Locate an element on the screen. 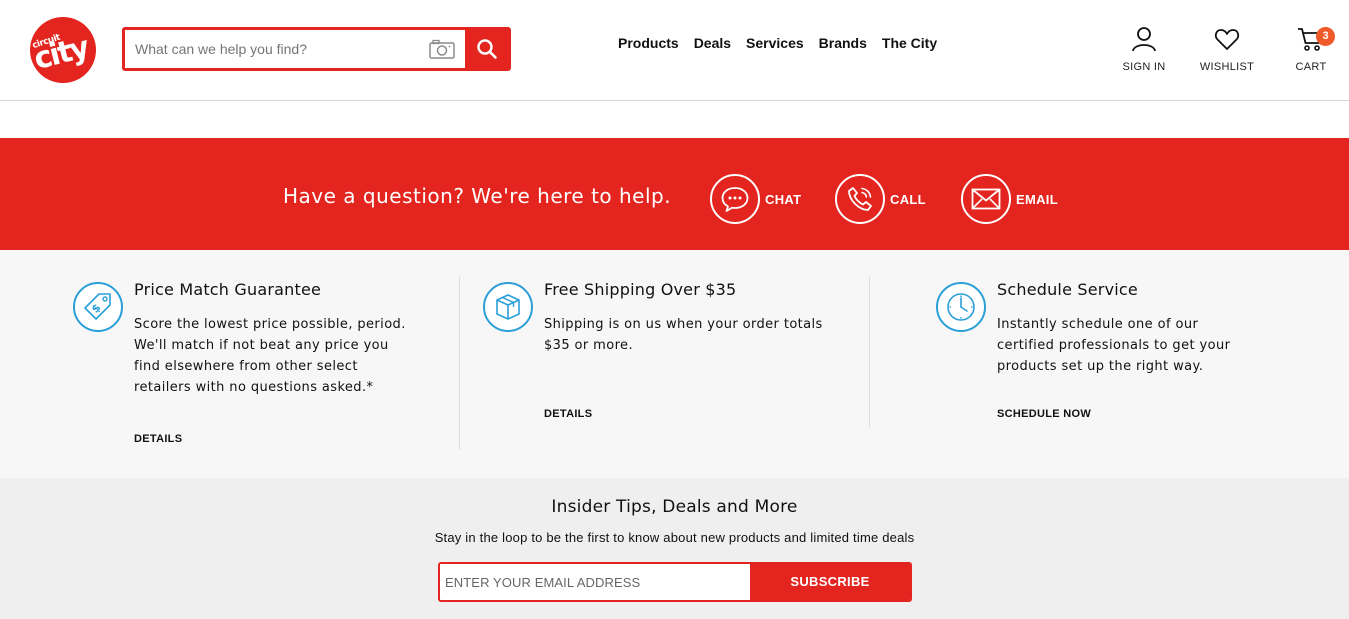  main-nav: Products Deals Services Brands The City is located at coordinates (785, 43).